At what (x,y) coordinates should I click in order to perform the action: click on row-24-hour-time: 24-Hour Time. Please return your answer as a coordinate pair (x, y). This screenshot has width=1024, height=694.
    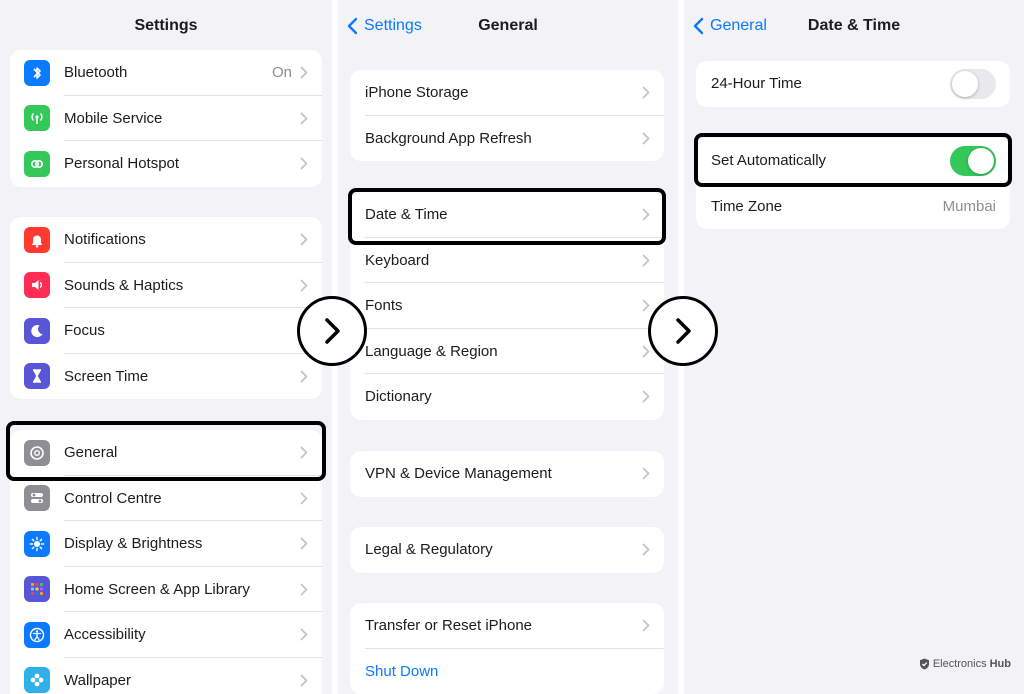
    Looking at the image, I should click on (853, 84).